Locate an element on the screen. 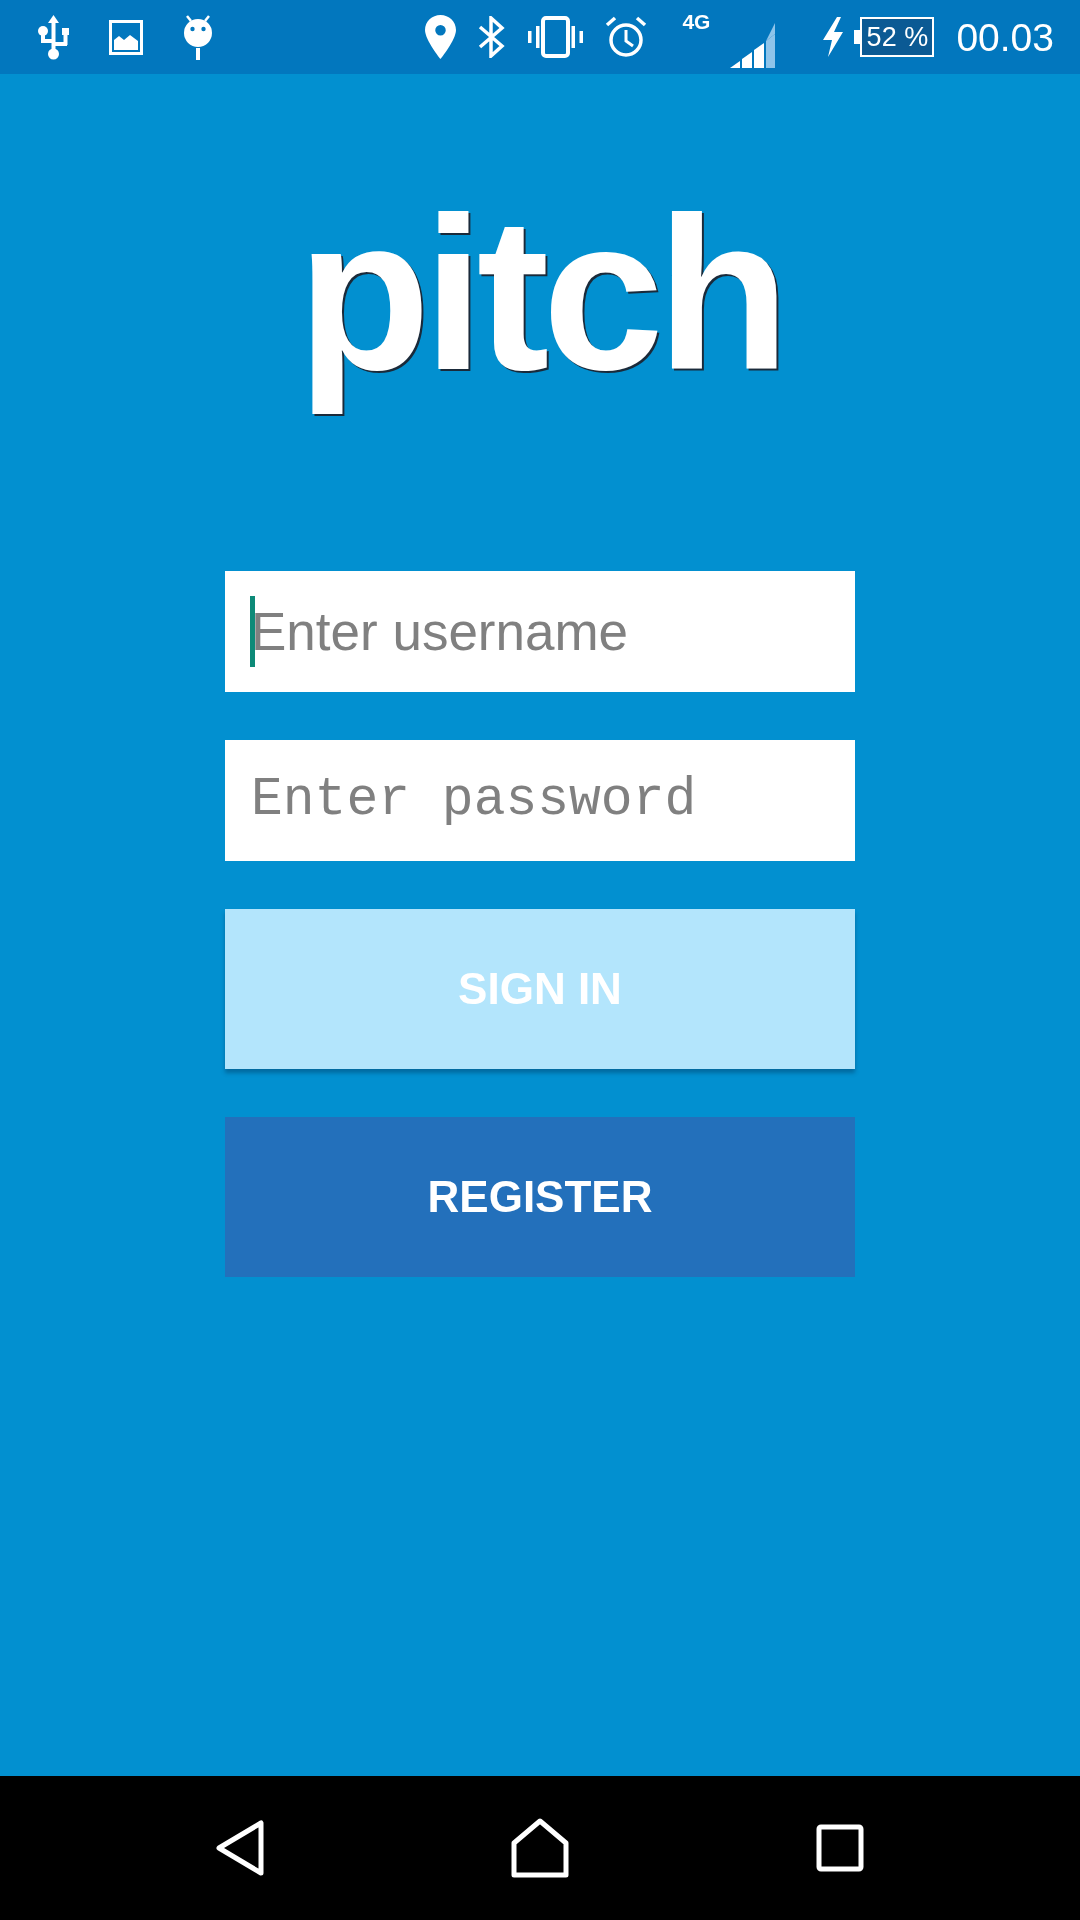  register-button: REGISTER is located at coordinates (540, 1196).